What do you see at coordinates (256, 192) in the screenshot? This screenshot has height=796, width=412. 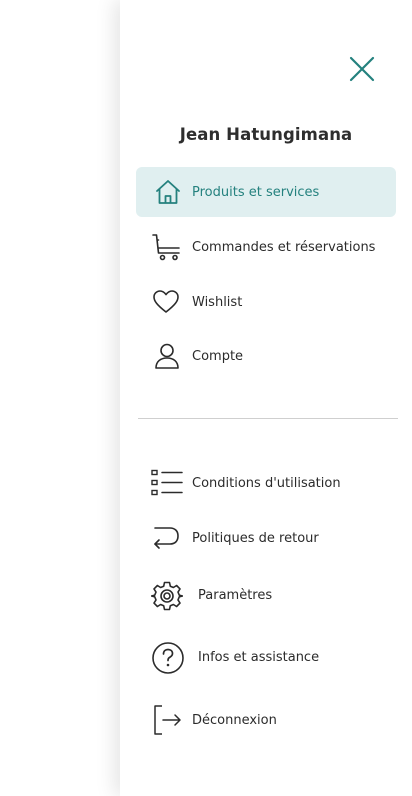 I see `nav-label: Produits et services` at bounding box center [256, 192].